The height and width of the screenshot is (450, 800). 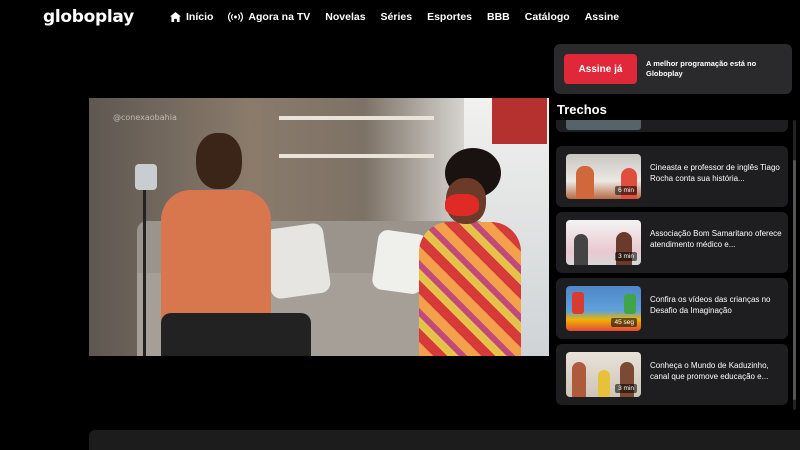 I want to click on video-frame-person-head, so click(x=219, y=161).